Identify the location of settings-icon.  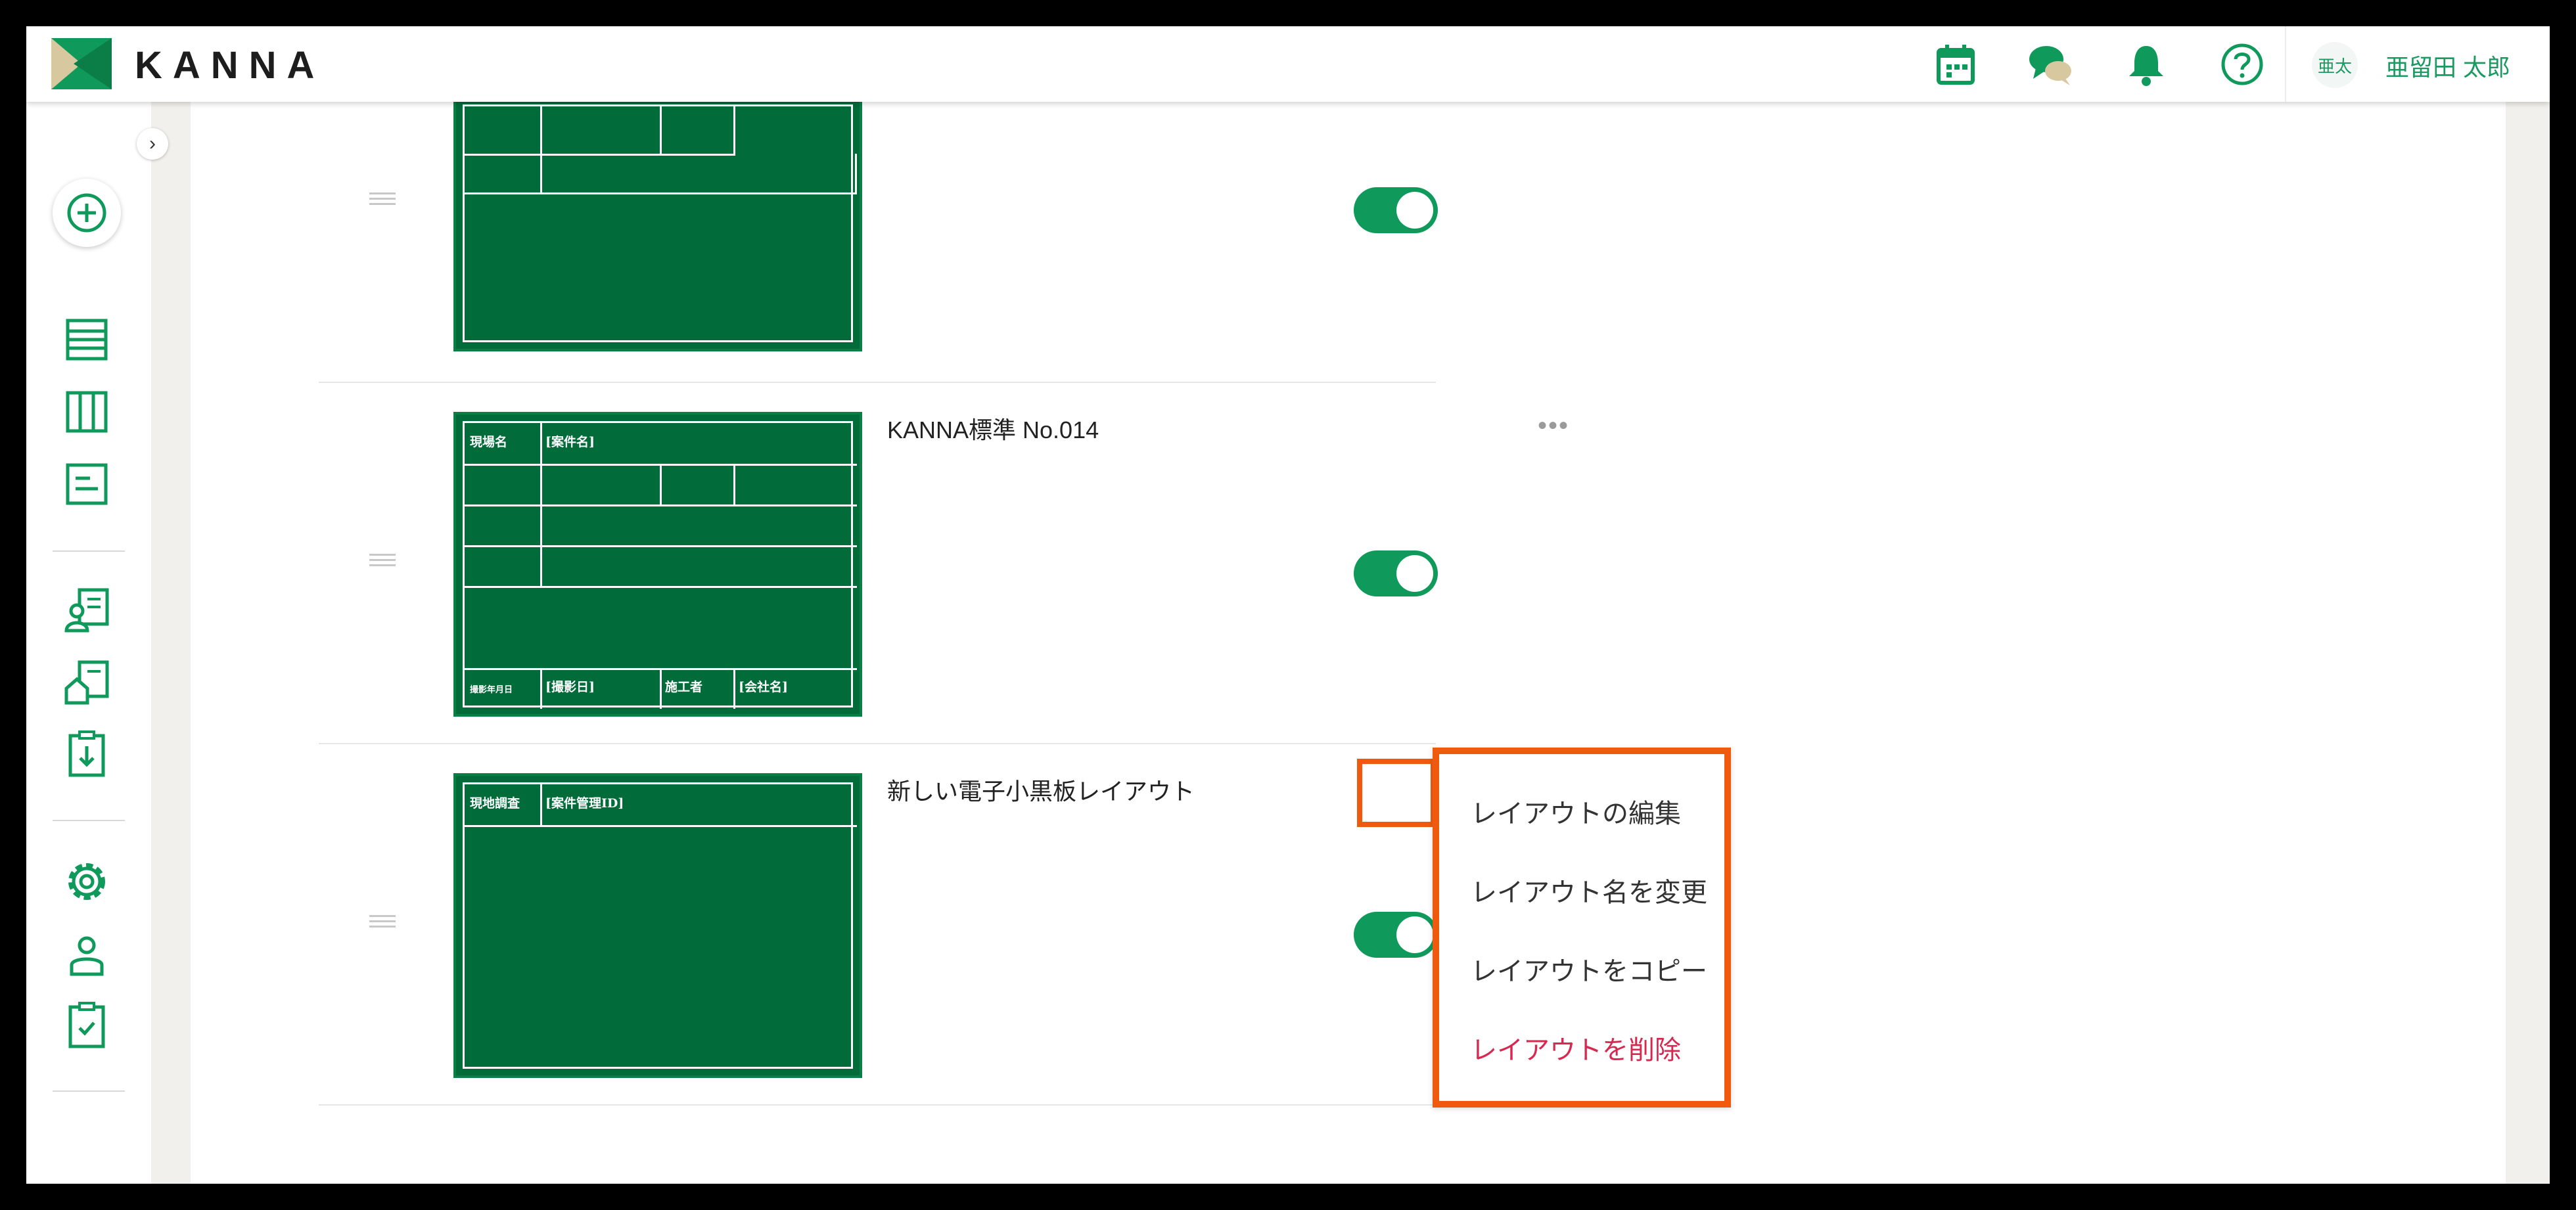
(87, 881).